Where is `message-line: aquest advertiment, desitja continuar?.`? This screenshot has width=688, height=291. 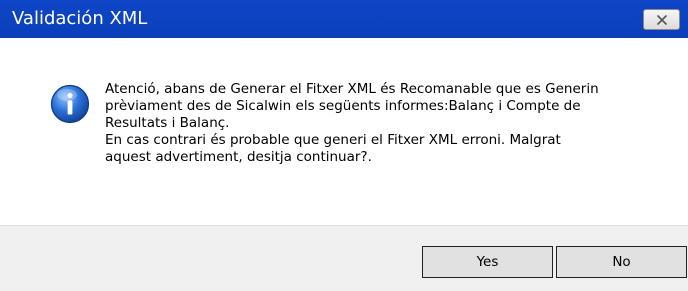
message-line: aquest advertiment, desitja continuar?. is located at coordinates (238, 157).